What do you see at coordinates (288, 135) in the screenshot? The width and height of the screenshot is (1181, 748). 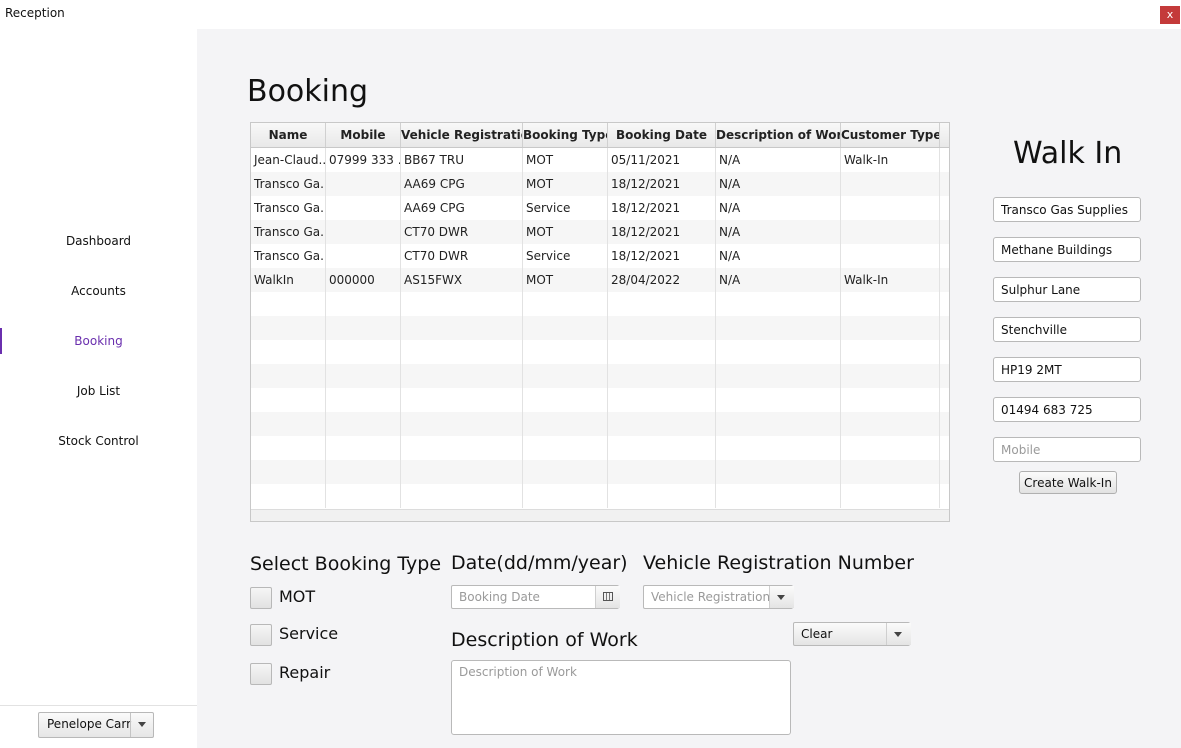 I see `column-header-name: Name` at bounding box center [288, 135].